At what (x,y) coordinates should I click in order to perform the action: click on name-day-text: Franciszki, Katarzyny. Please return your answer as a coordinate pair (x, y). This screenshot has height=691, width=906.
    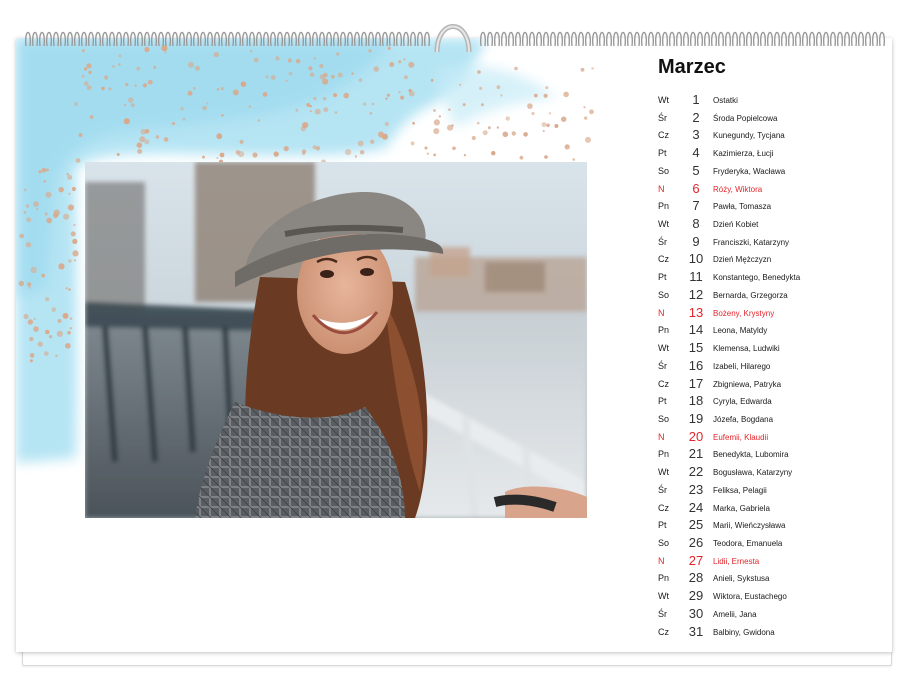
    Looking at the image, I should click on (751, 242).